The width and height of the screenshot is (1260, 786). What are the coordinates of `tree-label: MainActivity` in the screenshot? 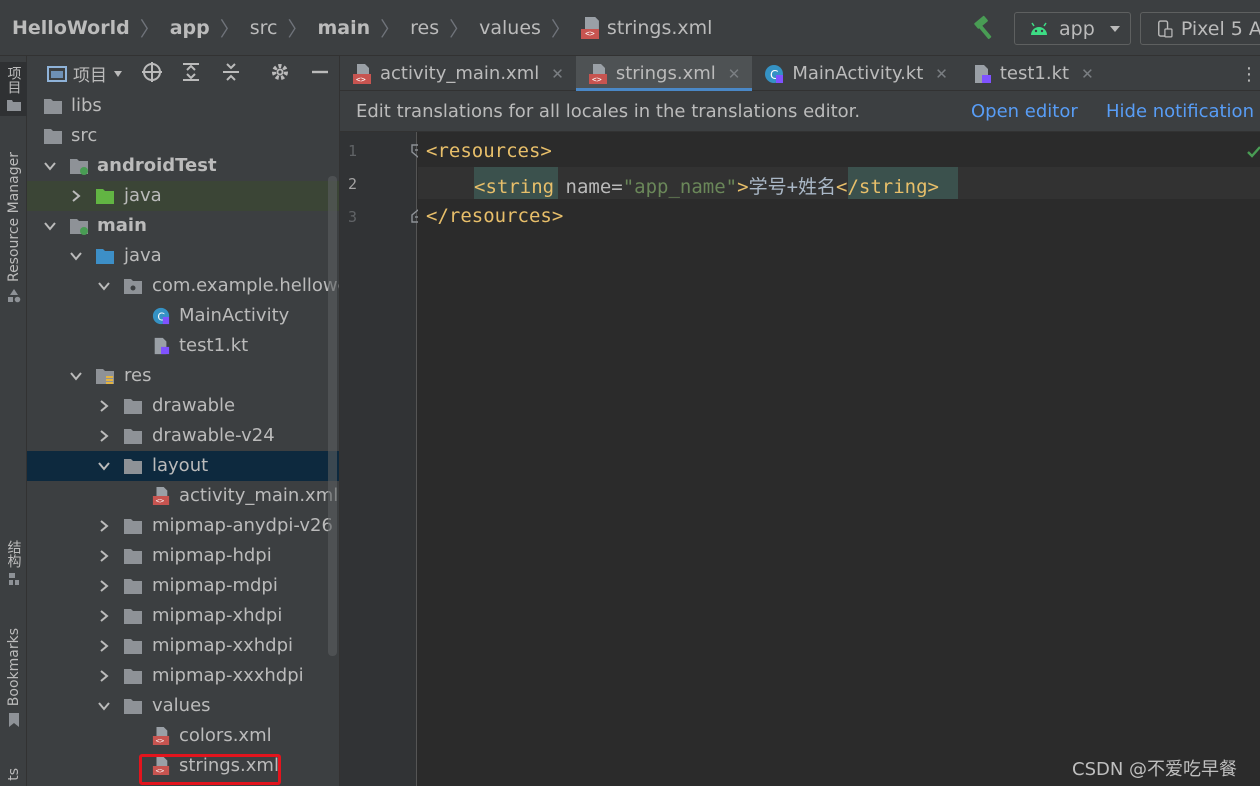 It's located at (234, 315).